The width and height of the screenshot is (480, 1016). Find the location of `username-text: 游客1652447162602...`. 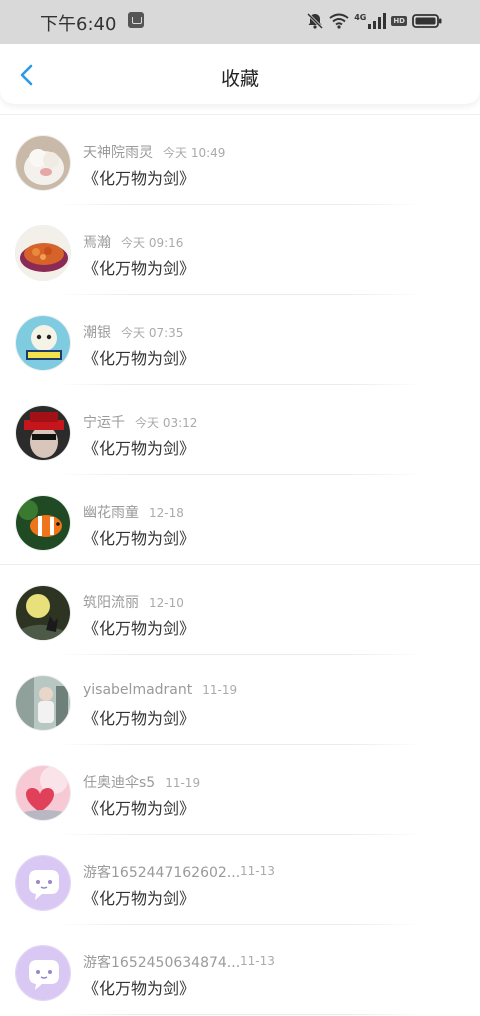

username-text: 游客1652447162602... is located at coordinates (162, 873).